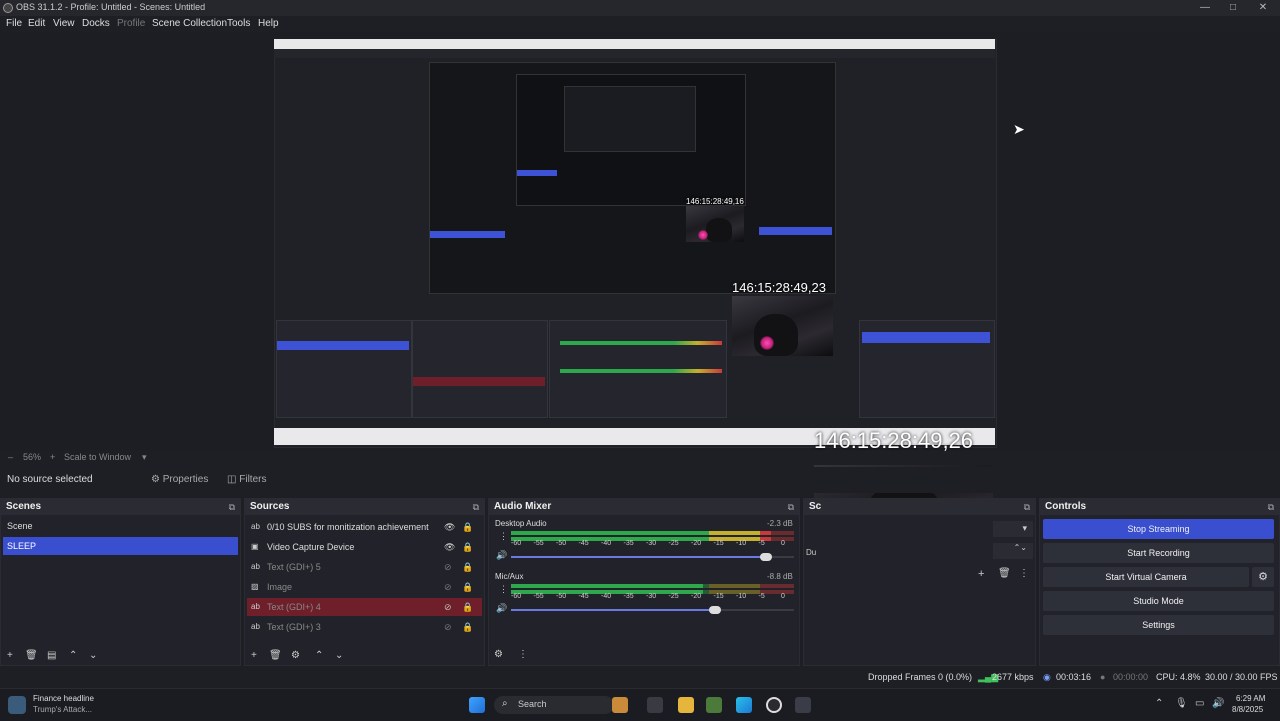  I want to click on menu-view: View, so click(64, 23).